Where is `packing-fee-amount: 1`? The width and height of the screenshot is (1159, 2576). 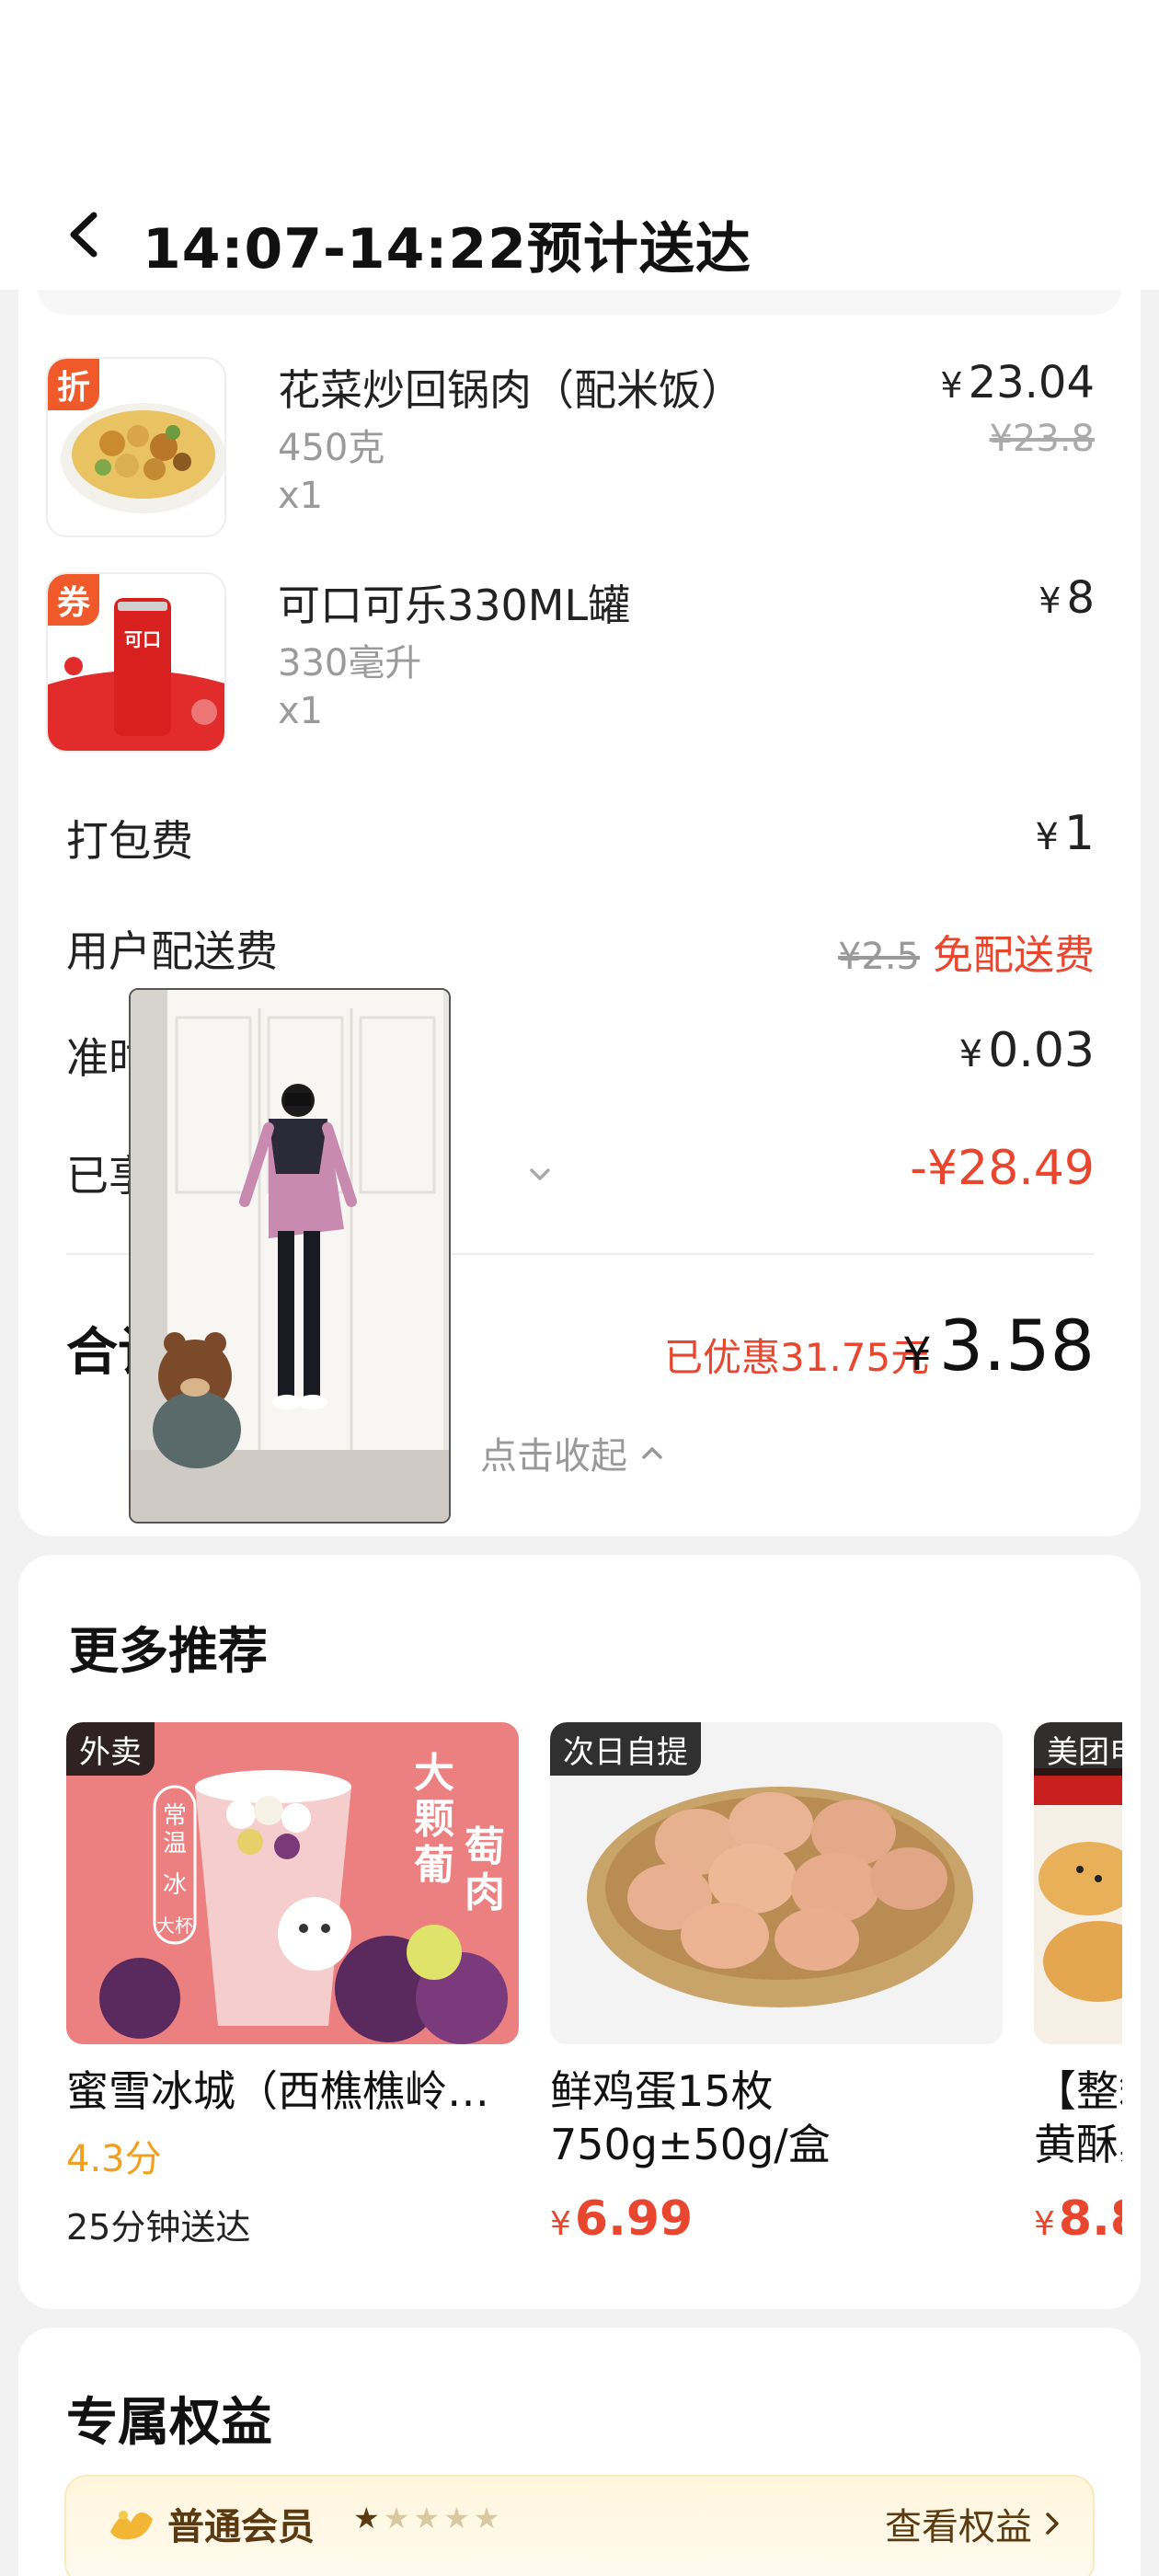 packing-fee-amount: 1 is located at coordinates (1079, 833).